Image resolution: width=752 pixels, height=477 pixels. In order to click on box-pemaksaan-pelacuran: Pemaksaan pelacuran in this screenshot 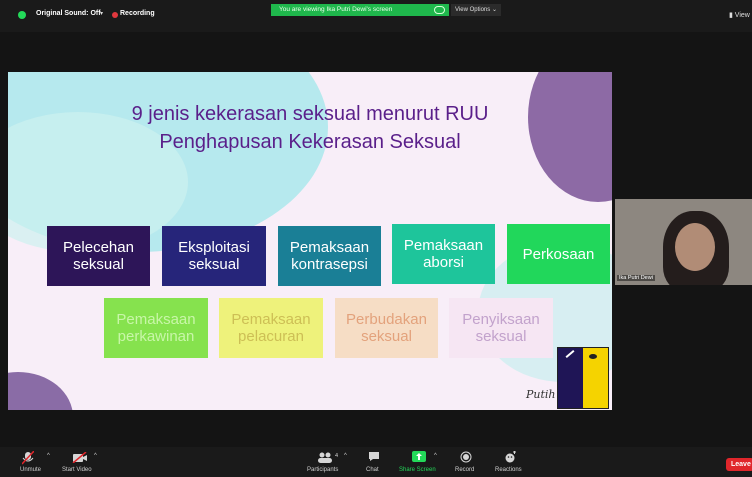, I will do `click(271, 328)`.